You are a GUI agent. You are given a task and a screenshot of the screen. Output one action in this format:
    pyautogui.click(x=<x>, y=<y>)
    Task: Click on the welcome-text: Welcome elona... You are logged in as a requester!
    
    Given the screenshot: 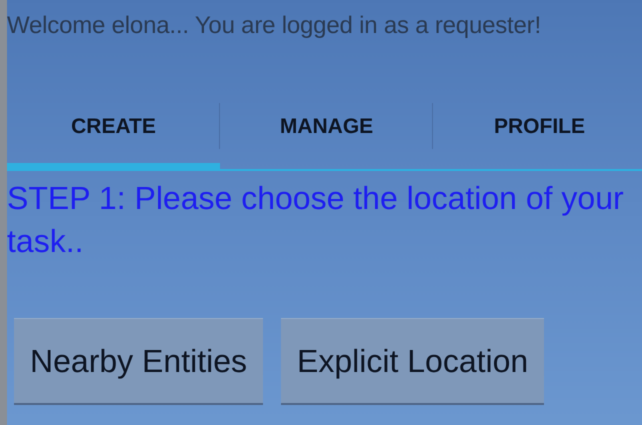 What is the action you would take?
    pyautogui.click(x=274, y=26)
    